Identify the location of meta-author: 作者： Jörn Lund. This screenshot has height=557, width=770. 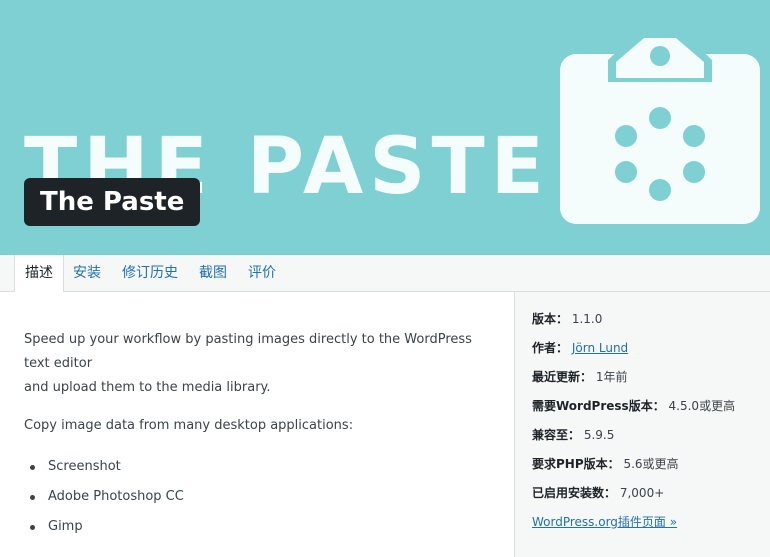
(580, 347).